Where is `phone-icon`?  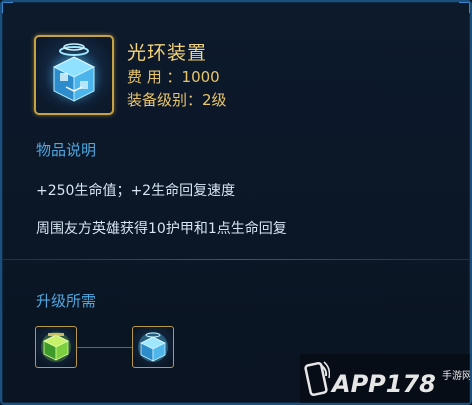 phone-icon is located at coordinates (317, 379).